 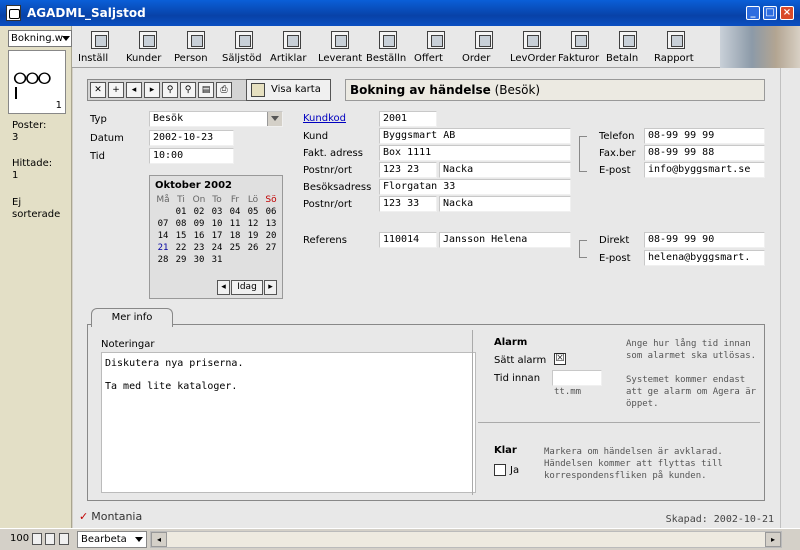 I want to click on calendar-day: 10, so click(x=217, y=224).